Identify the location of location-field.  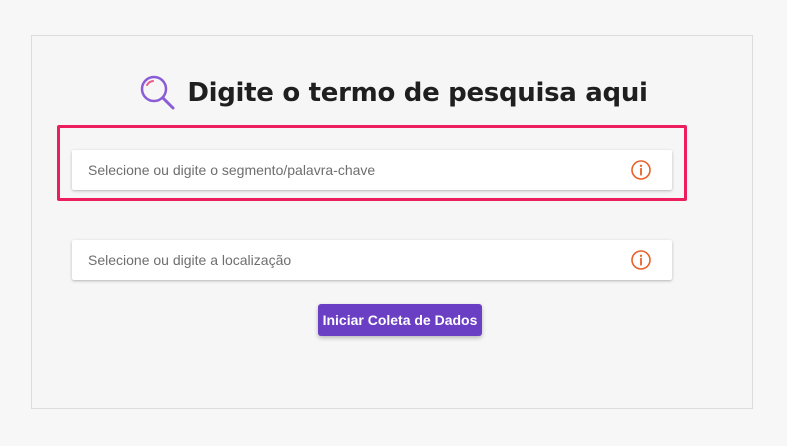
(372, 260).